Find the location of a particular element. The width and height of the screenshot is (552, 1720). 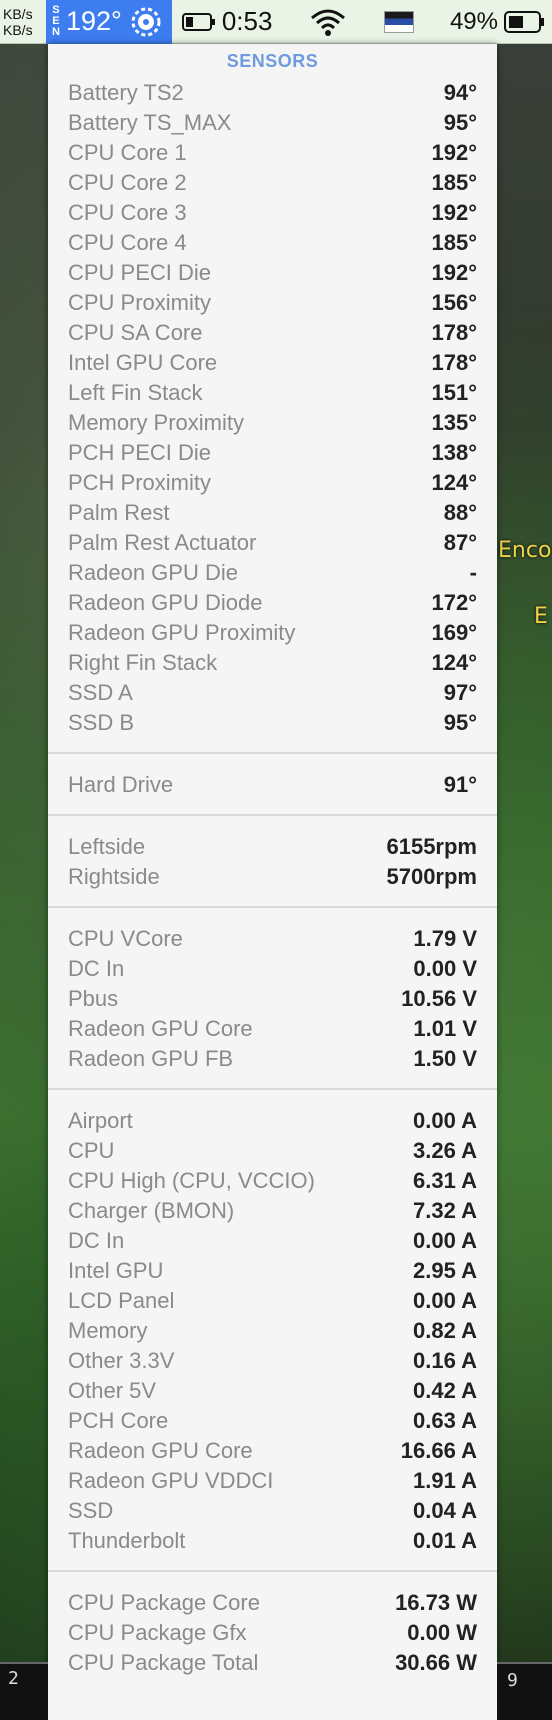

sensor-row: CPU Proximity 156° is located at coordinates (272, 303).